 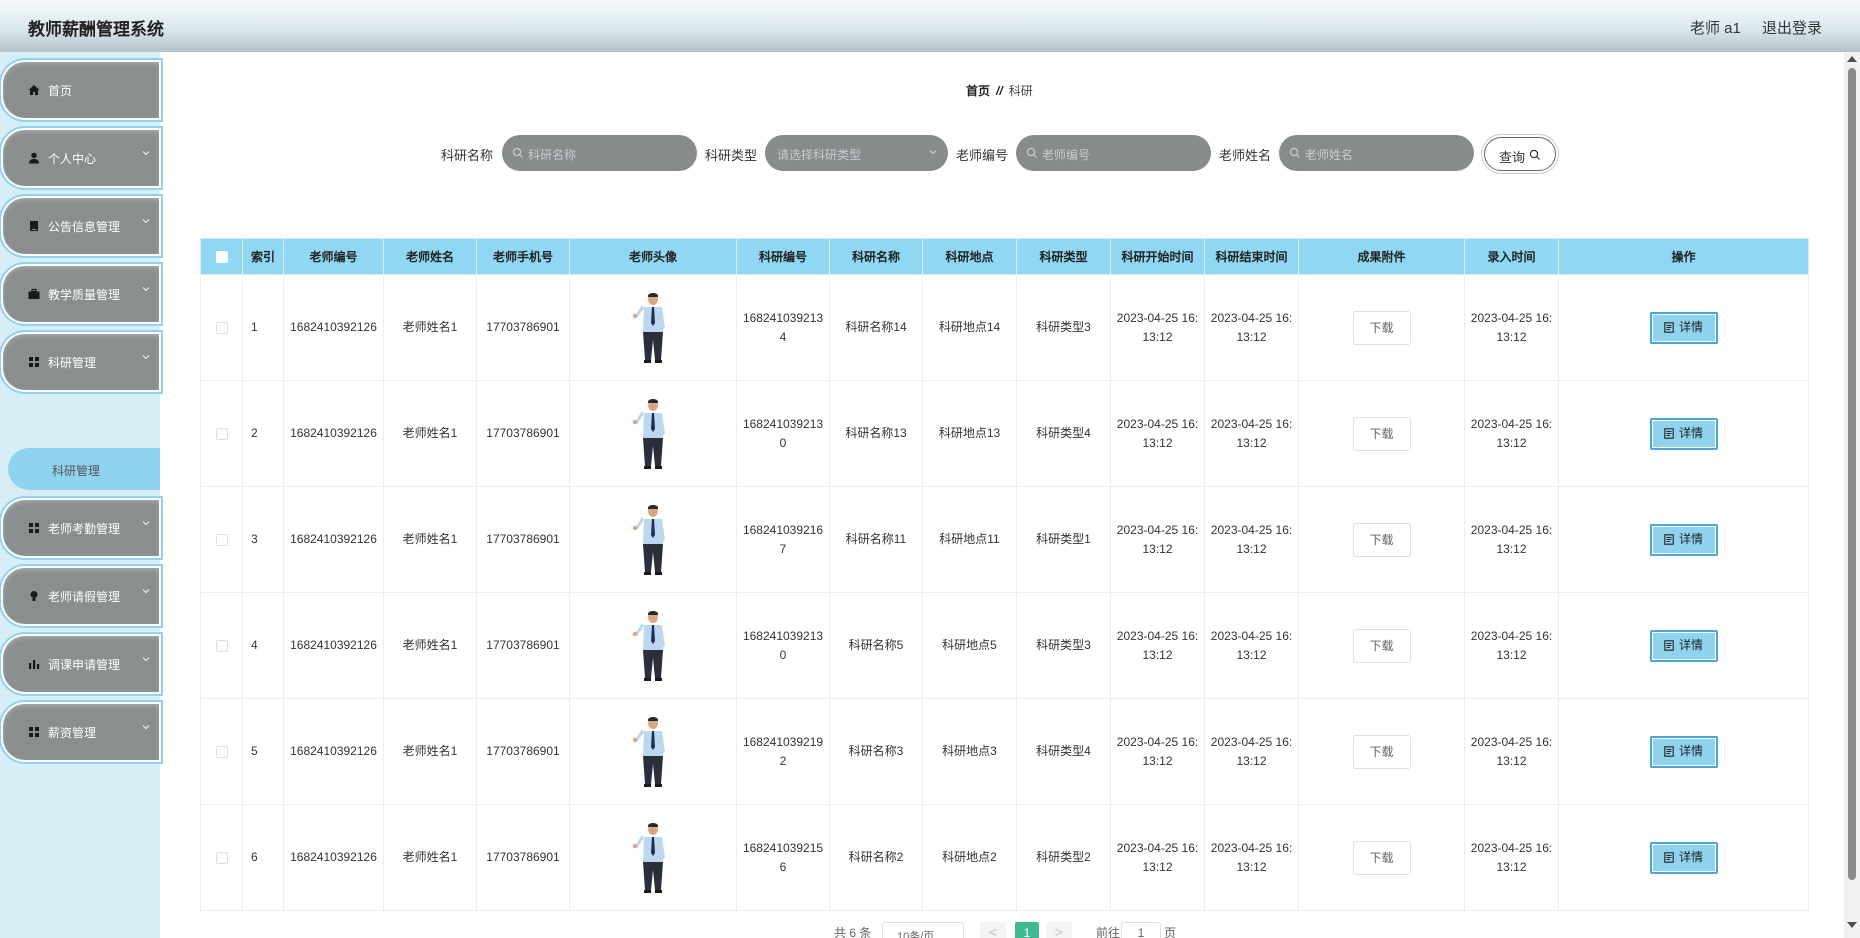 I want to click on input-placeholder: 老师姓名, so click(x=1329, y=155).